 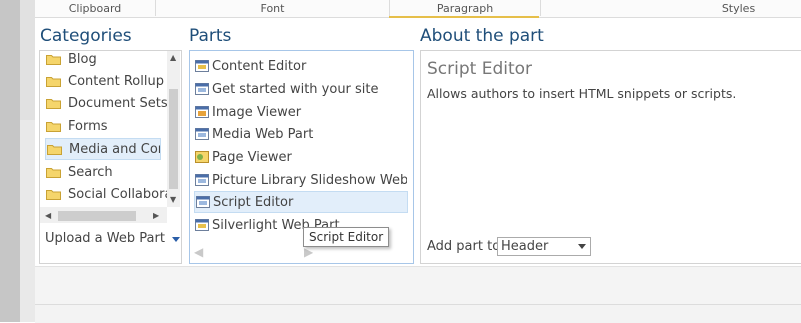 I want to click on part-item-image-viewer: Image Viewer, so click(x=301, y=112).